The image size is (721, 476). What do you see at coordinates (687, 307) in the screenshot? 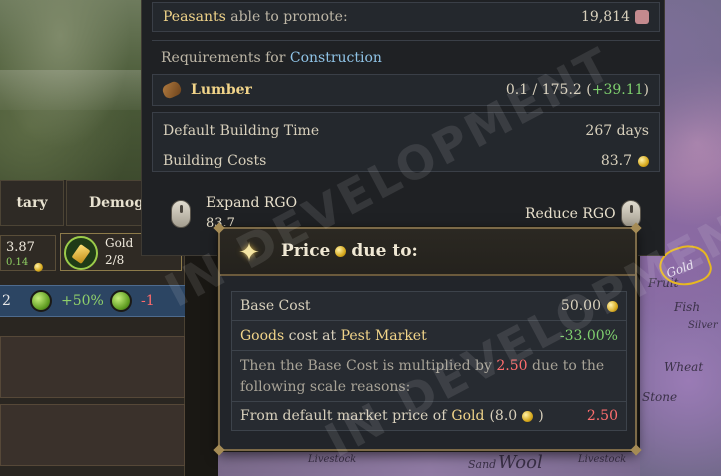
I see `map-label-fish: Fish` at bounding box center [687, 307].